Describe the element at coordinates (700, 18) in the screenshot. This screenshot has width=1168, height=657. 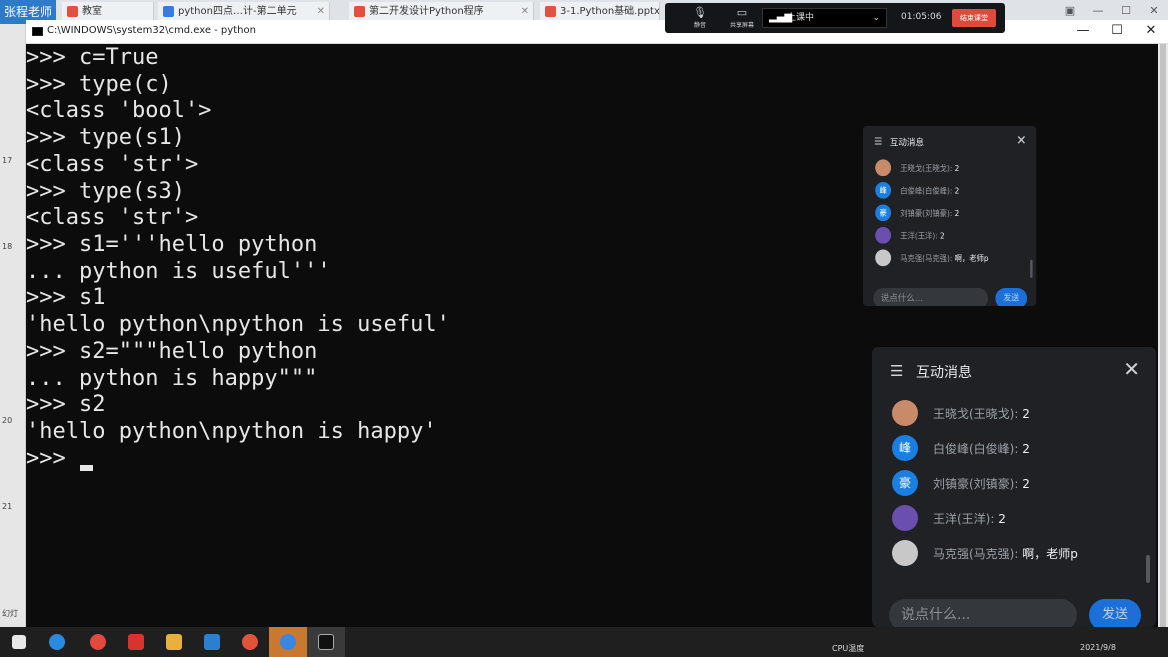
I see `mute-button: 🎙 静音` at that location.